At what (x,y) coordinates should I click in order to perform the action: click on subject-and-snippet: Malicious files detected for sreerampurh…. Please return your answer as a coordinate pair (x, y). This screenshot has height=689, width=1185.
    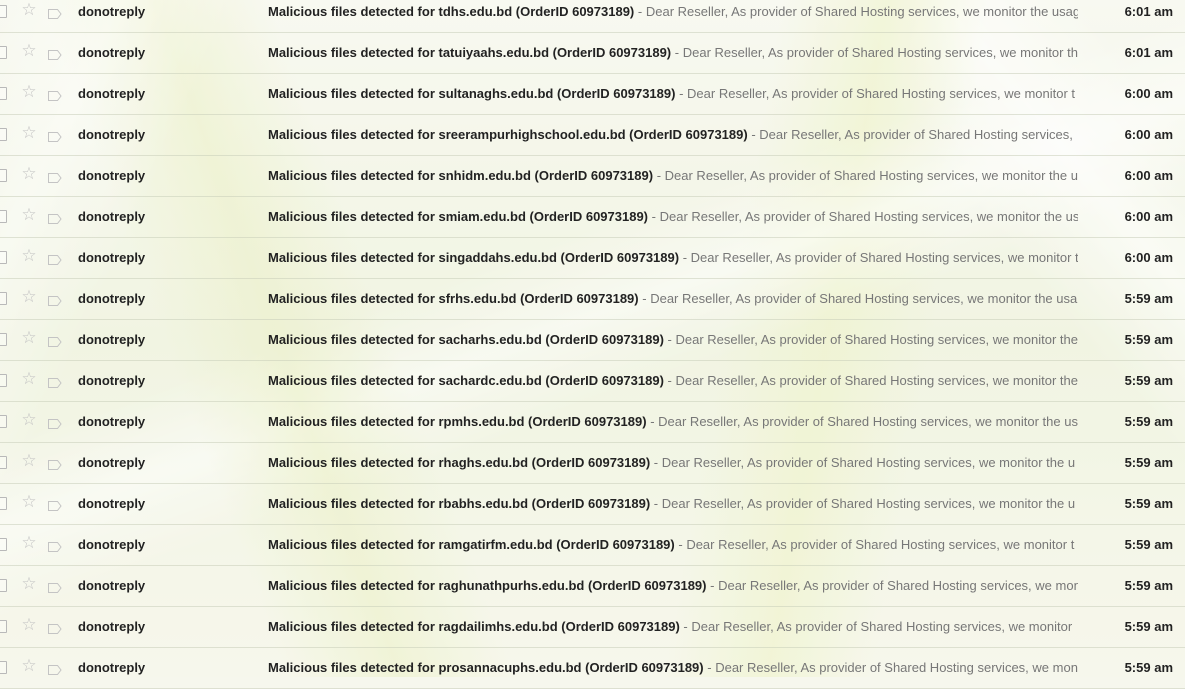
    Looking at the image, I should click on (673, 134).